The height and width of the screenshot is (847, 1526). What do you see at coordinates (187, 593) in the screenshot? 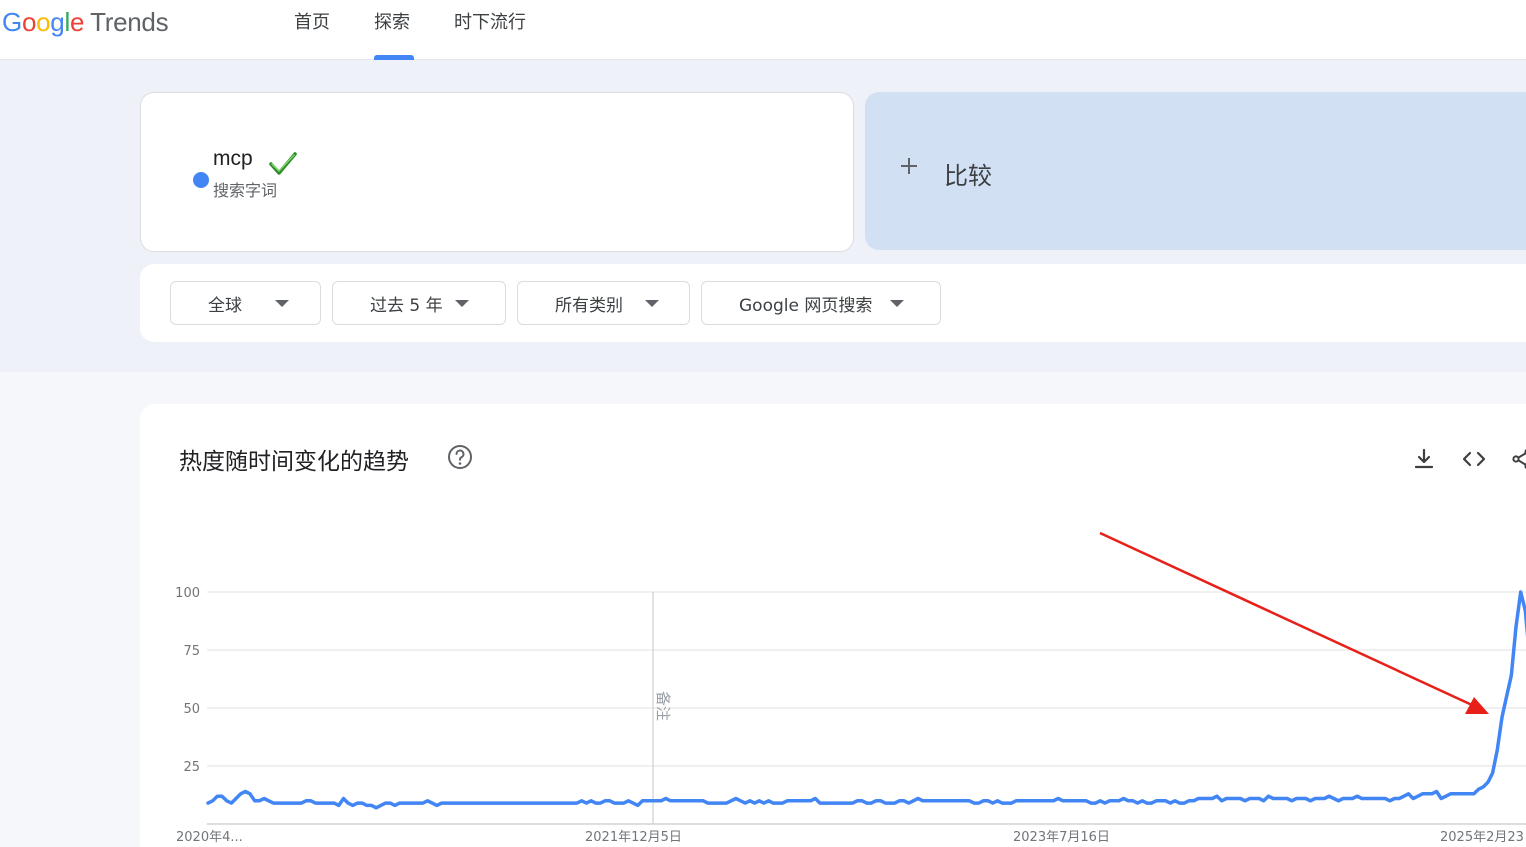
I see `y-tick-label: 100` at bounding box center [187, 593].